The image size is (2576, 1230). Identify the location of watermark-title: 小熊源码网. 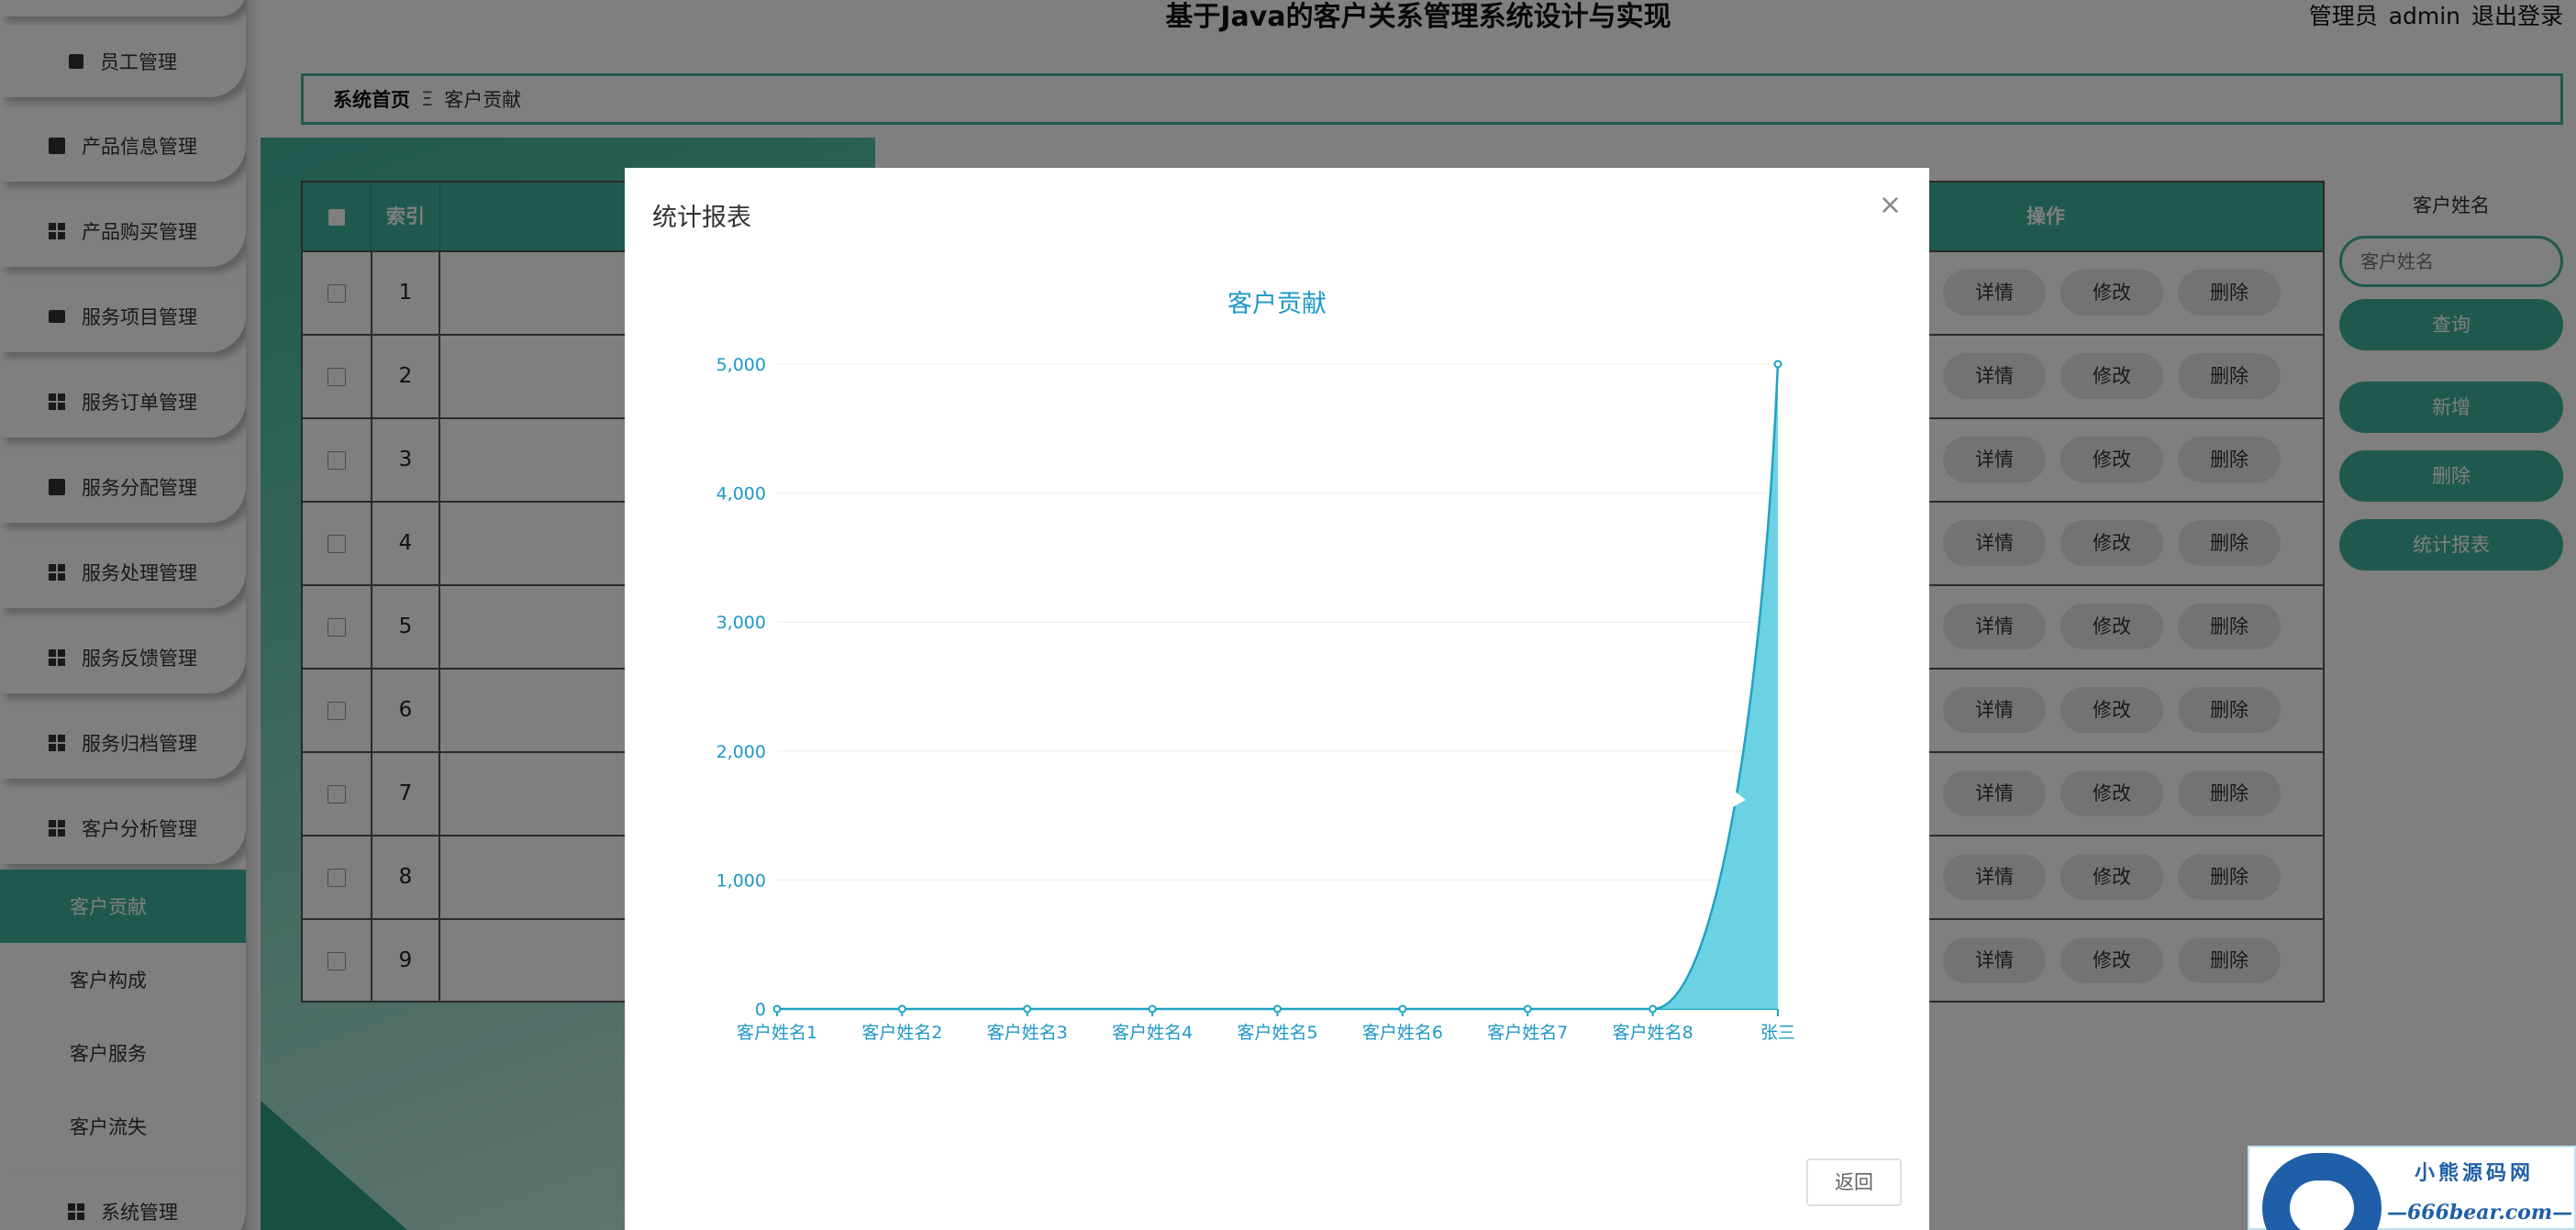
(2475, 1173).